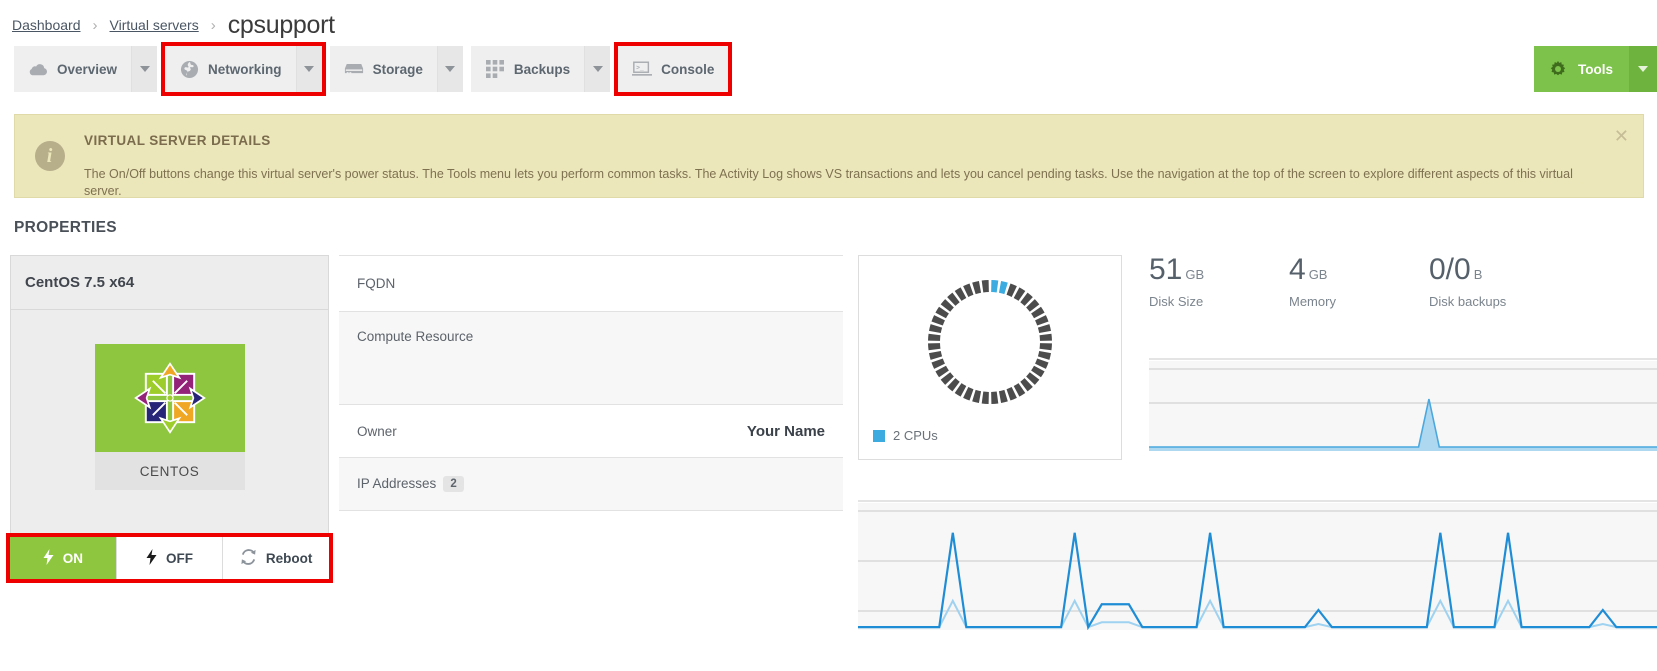  I want to click on power-on-button: ON, so click(63, 558).